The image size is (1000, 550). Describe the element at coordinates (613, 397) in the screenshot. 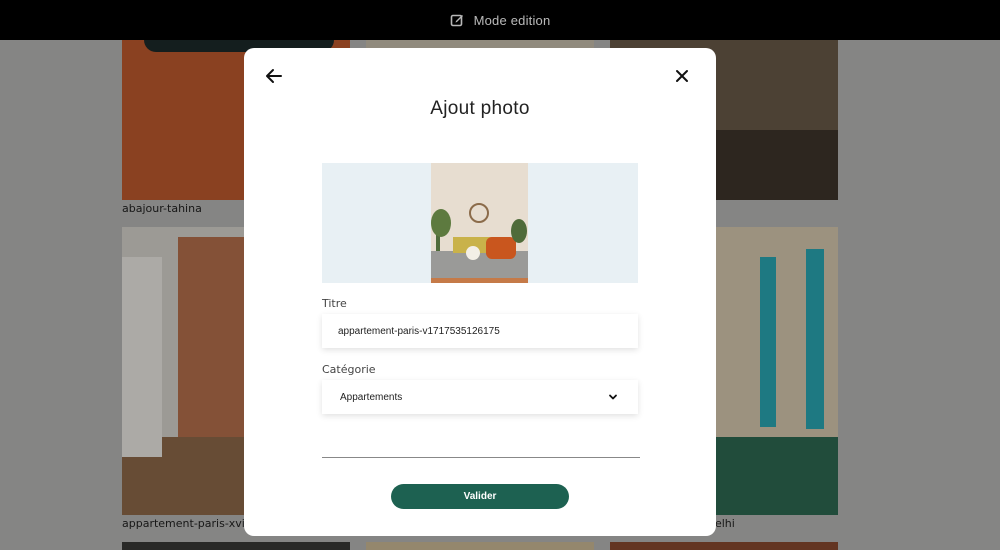

I see `chevron-down-icon` at that location.